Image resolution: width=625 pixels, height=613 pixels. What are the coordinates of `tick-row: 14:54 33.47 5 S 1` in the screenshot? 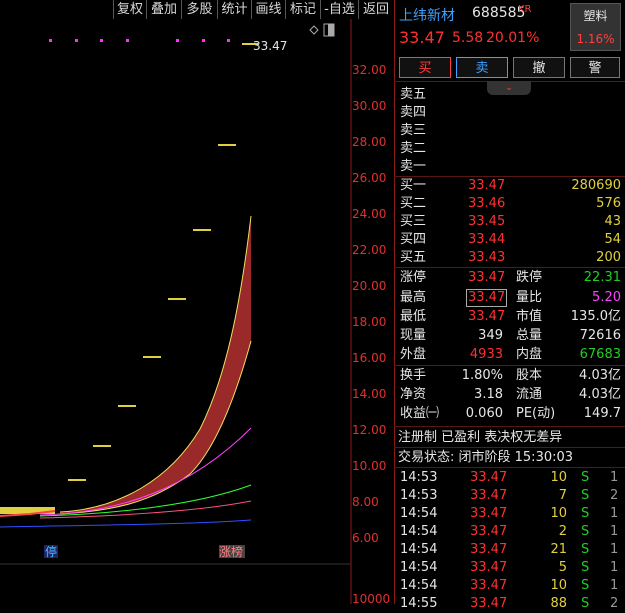 It's located at (509, 568).